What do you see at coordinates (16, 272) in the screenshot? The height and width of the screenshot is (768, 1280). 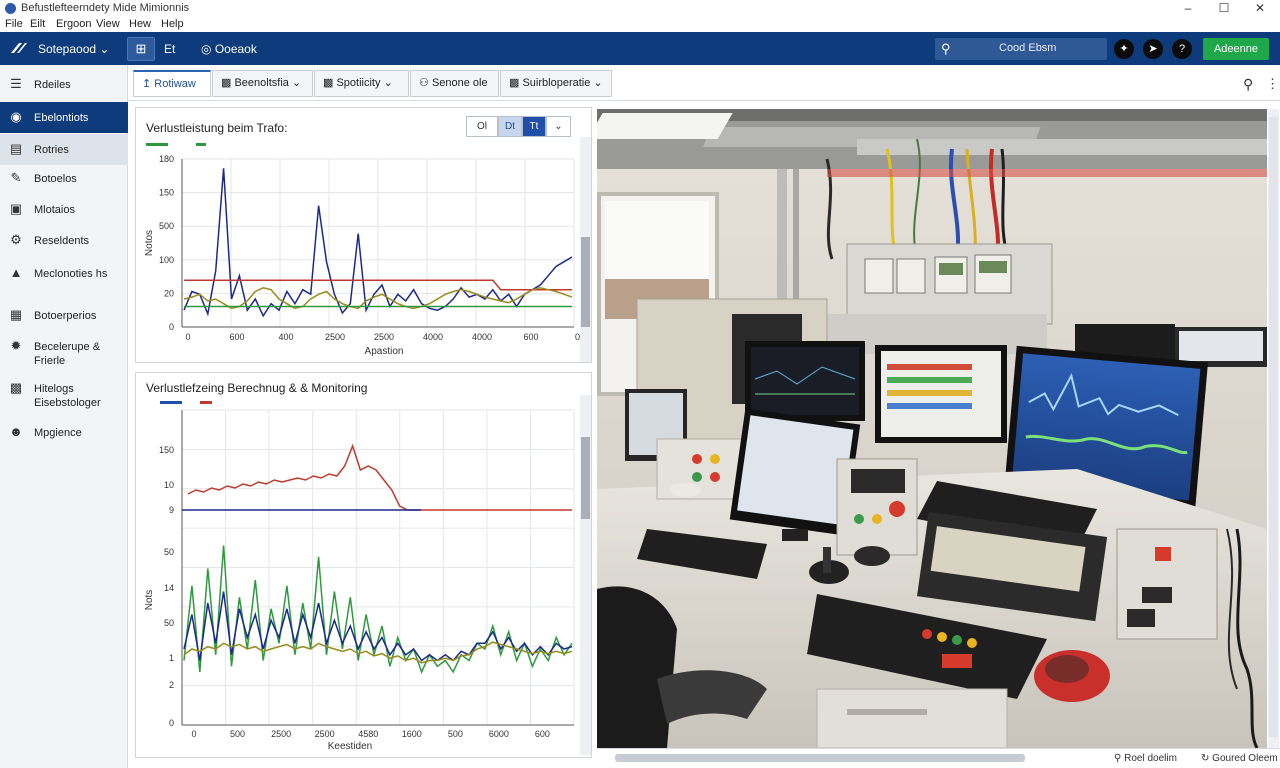 I see `chart-icon: ▲` at bounding box center [16, 272].